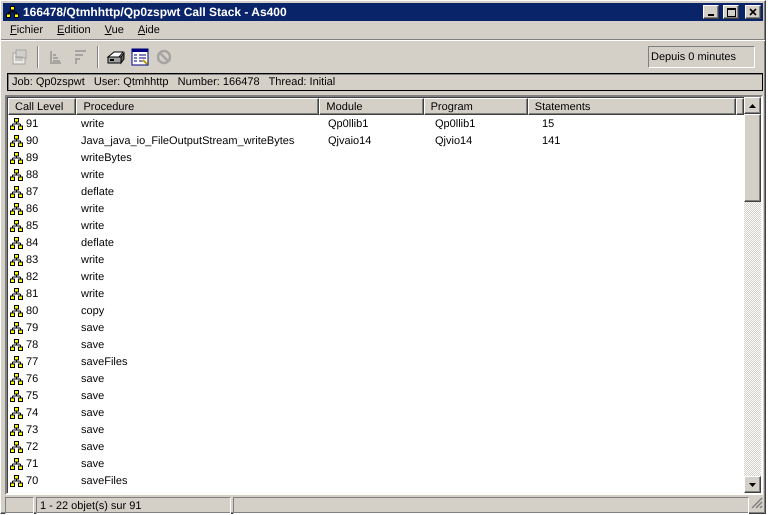  I want to click on scrollbar-thumb, so click(752, 158).